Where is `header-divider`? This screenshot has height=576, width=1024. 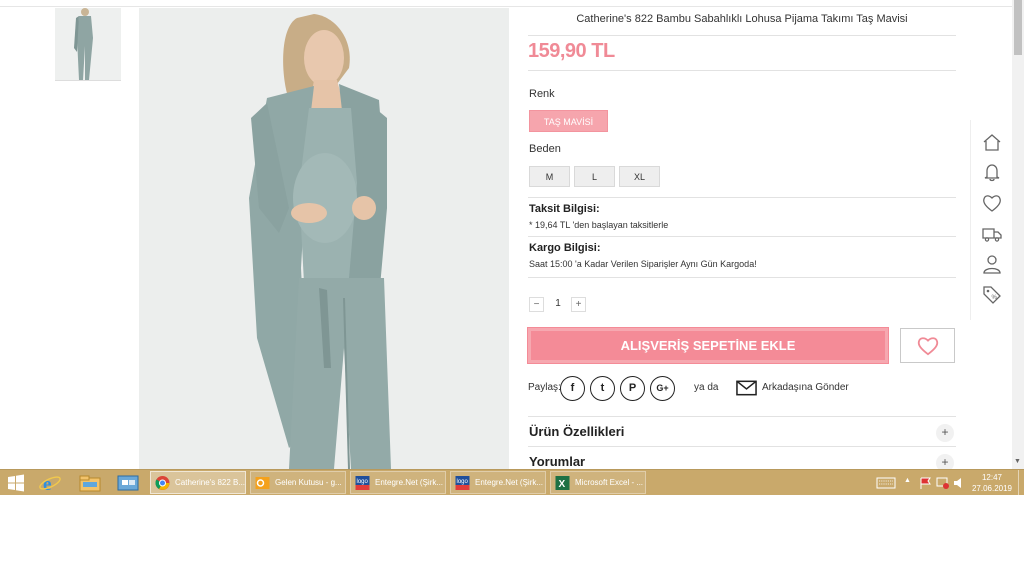 header-divider is located at coordinates (506, 6).